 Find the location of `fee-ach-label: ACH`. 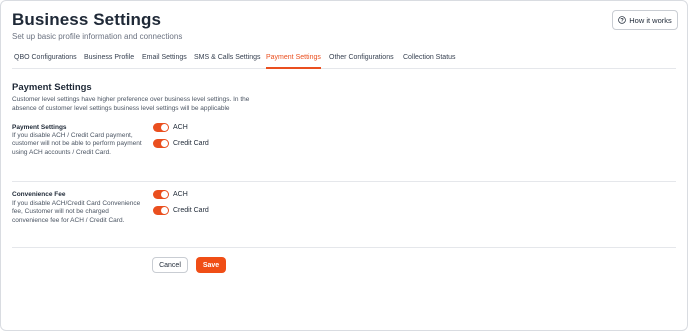

fee-ach-label: ACH is located at coordinates (180, 194).